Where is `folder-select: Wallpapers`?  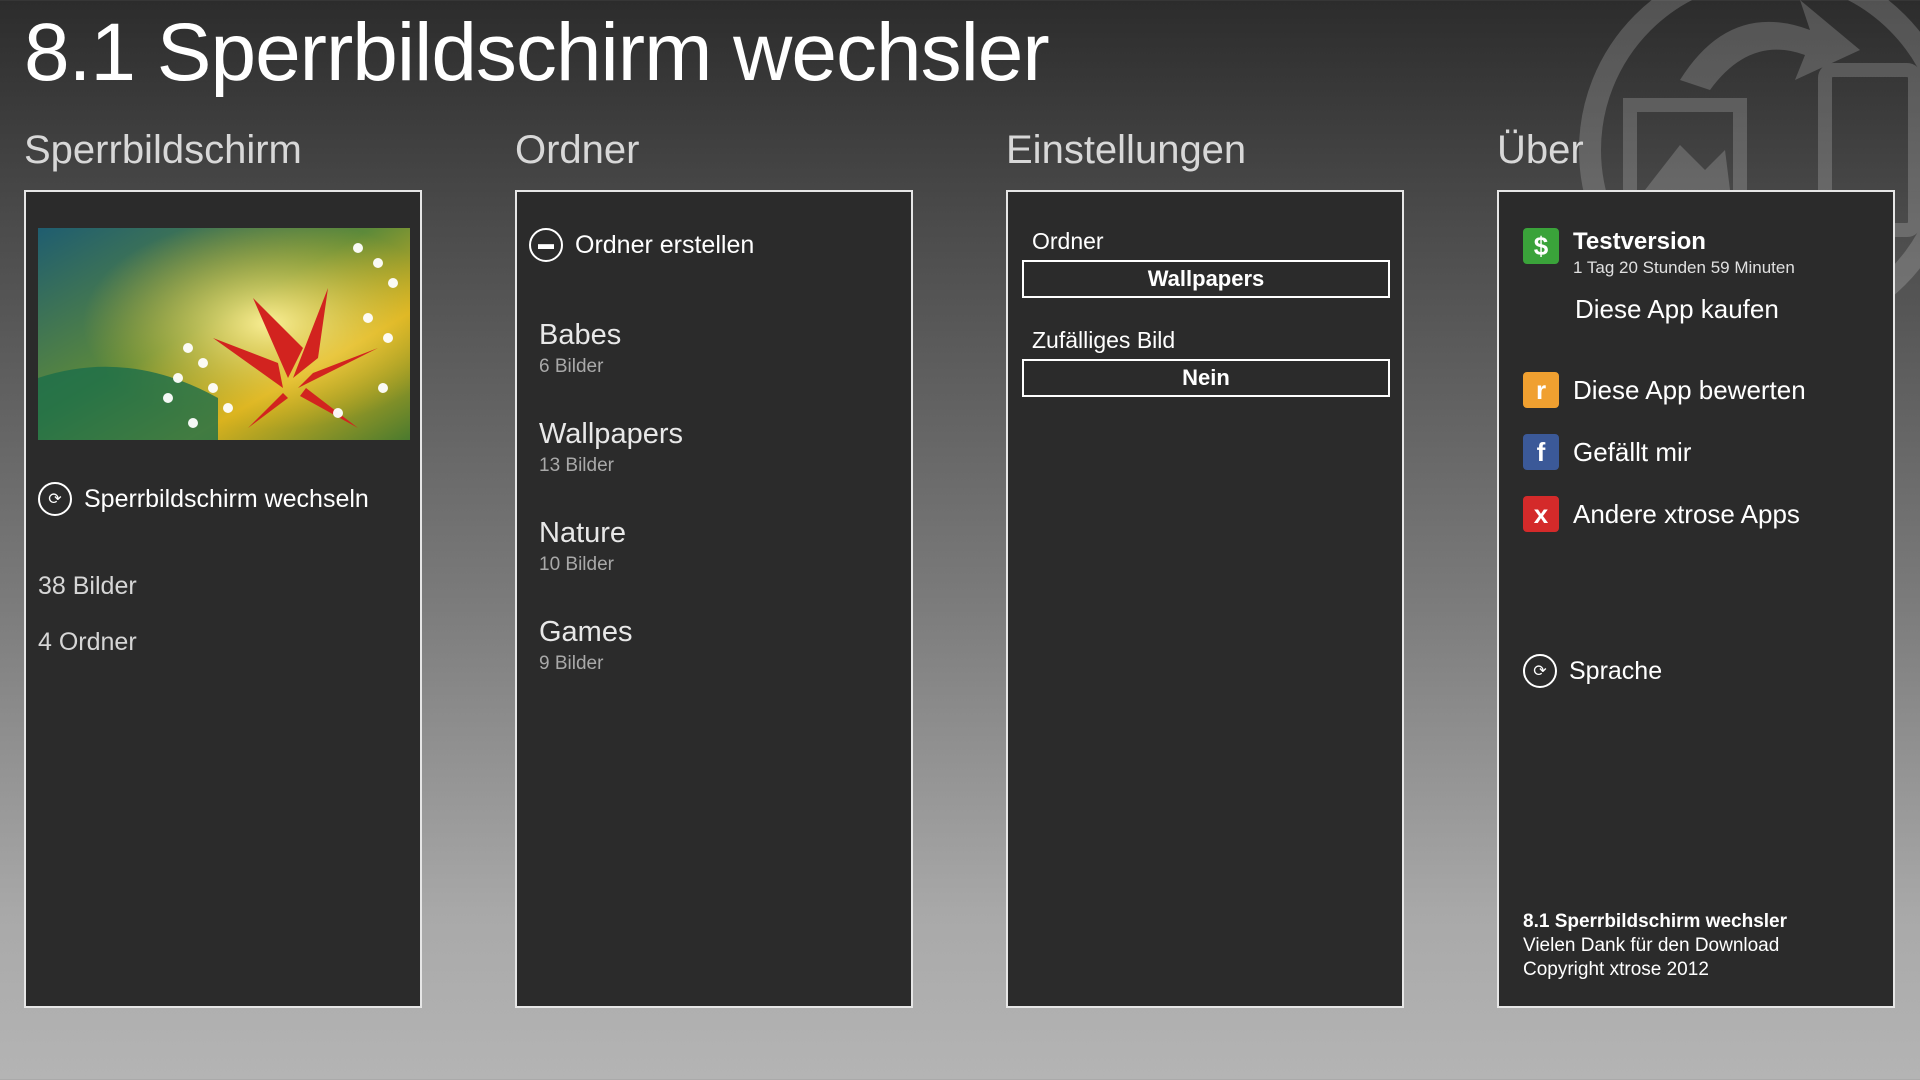
folder-select: Wallpapers is located at coordinates (1206, 279).